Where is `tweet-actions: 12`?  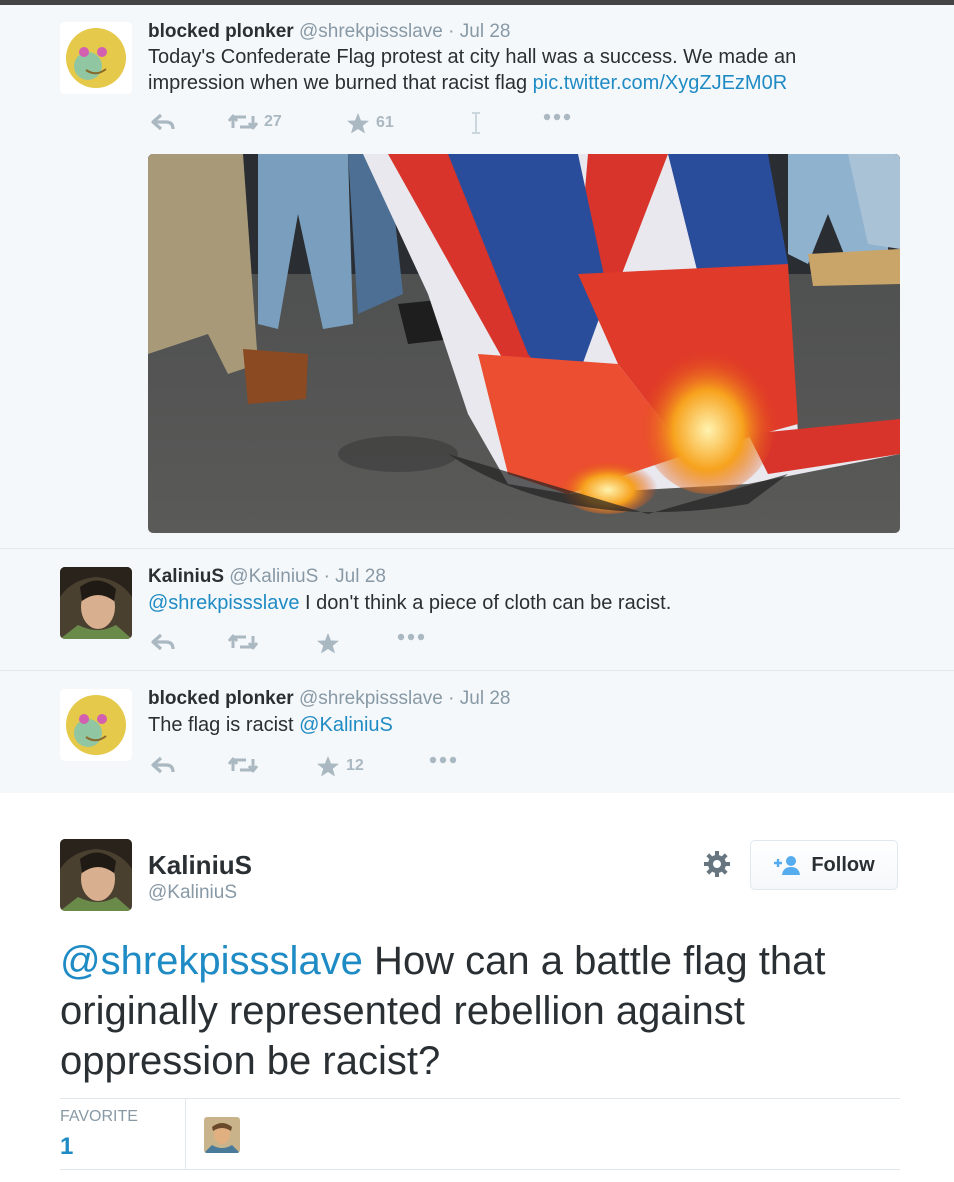 tweet-actions: 12 is located at coordinates (378, 767).